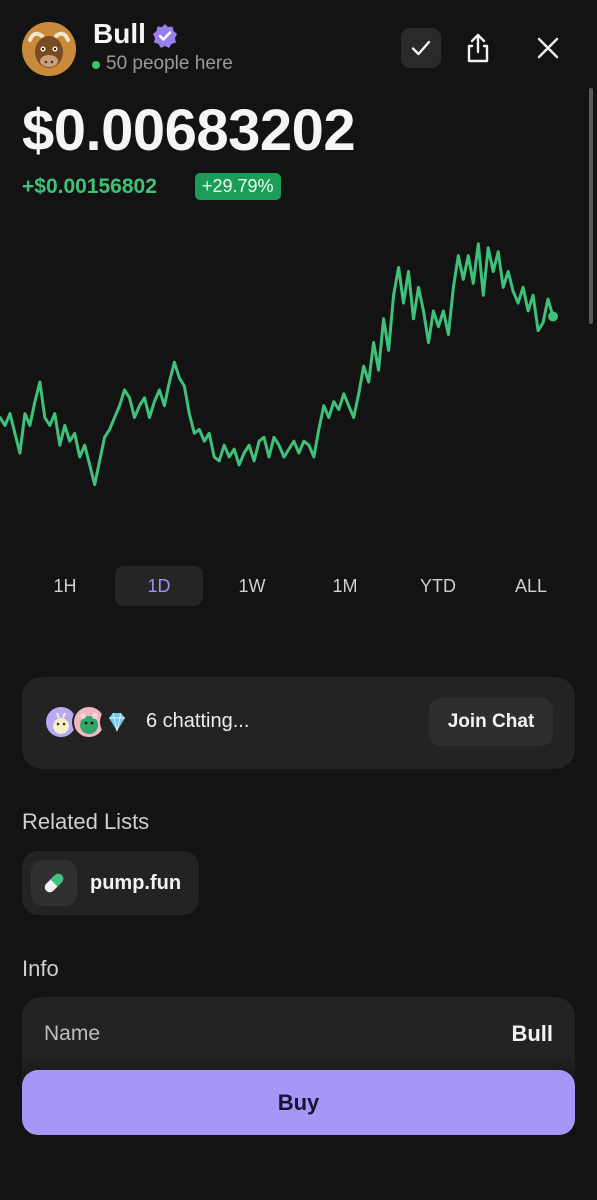 The height and width of the screenshot is (1200, 597). What do you see at coordinates (438, 586) in the screenshot?
I see `range-ytd: YTD` at bounding box center [438, 586].